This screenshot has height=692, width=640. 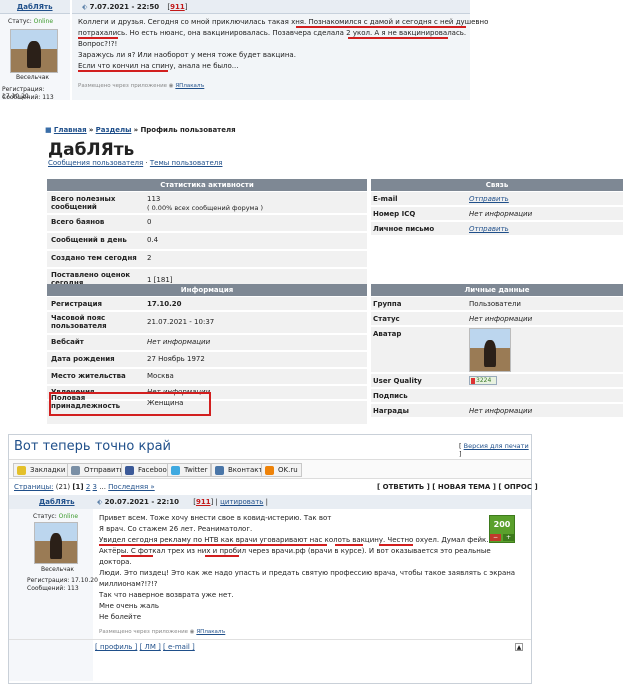 What do you see at coordinates (186, 163) in the screenshot?
I see `user-topics-link: Темы пользователя` at bounding box center [186, 163].